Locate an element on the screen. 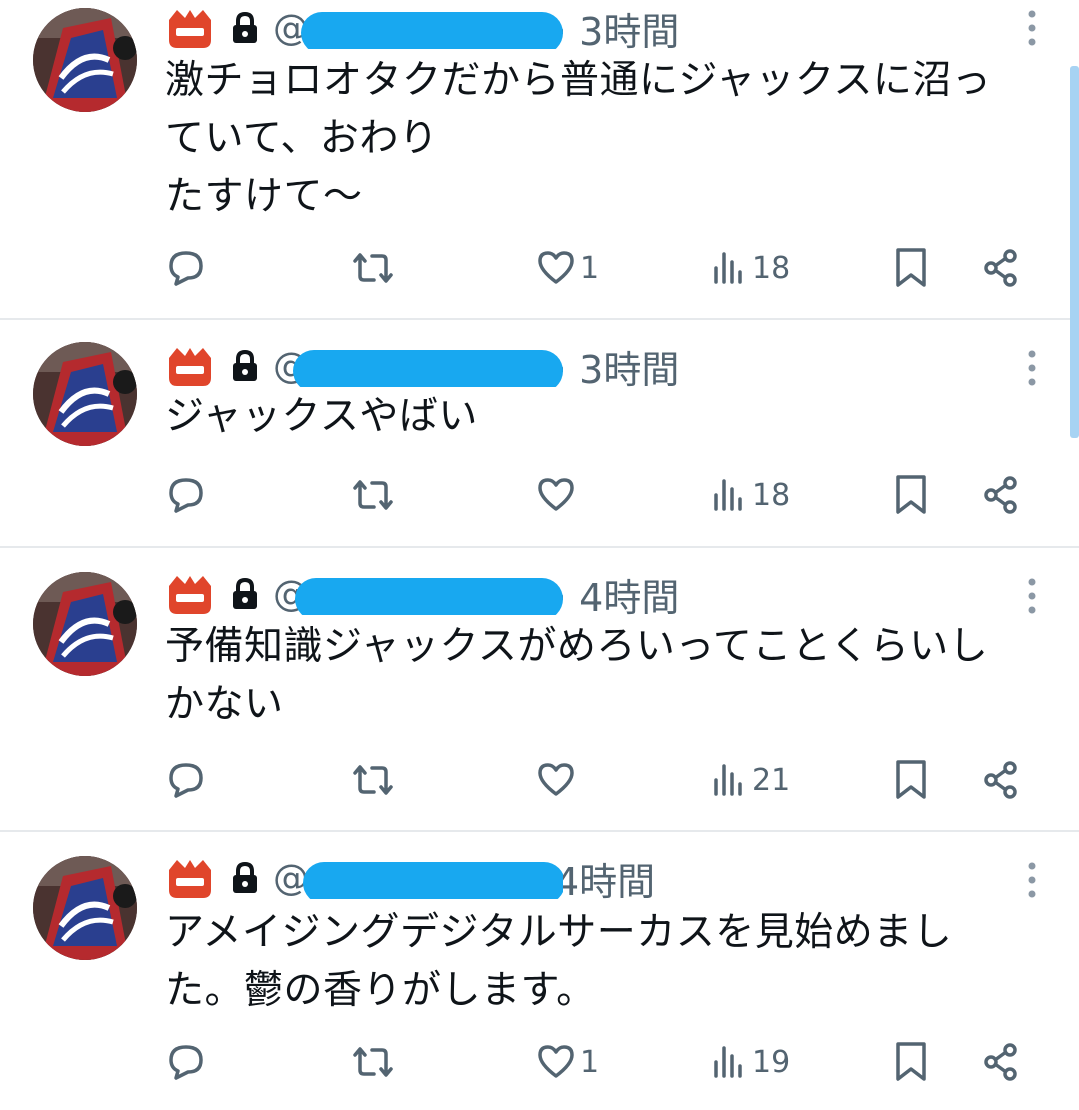 The width and height of the screenshot is (1079, 1110). views-count: 21 is located at coordinates (771, 780).